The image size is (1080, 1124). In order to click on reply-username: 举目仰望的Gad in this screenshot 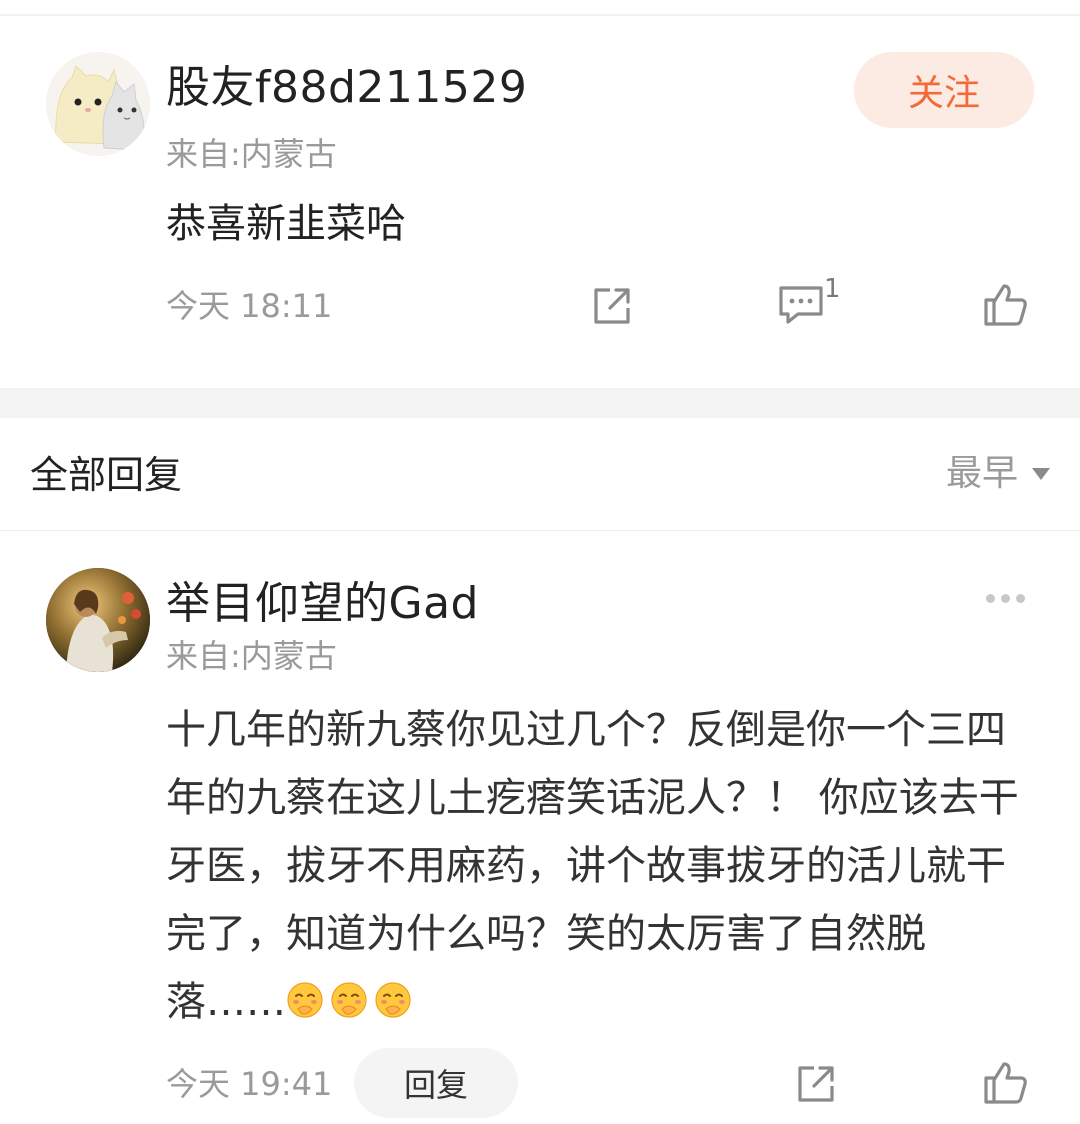, I will do `click(322, 604)`.